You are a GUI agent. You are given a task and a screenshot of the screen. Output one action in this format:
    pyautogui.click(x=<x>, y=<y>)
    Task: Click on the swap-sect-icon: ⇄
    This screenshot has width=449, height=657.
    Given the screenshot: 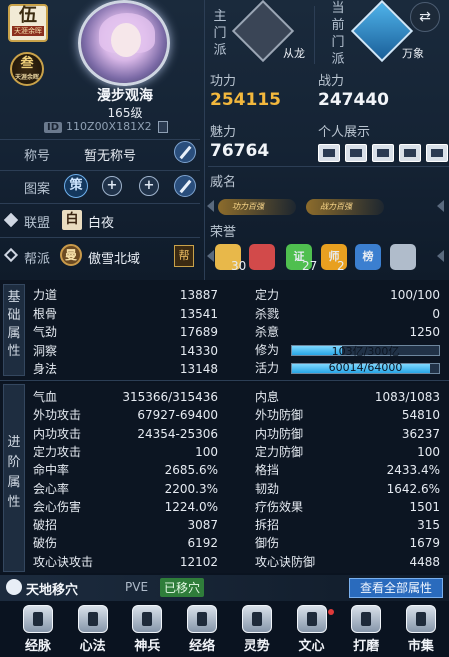 What is the action you would take?
    pyautogui.click(x=425, y=17)
    